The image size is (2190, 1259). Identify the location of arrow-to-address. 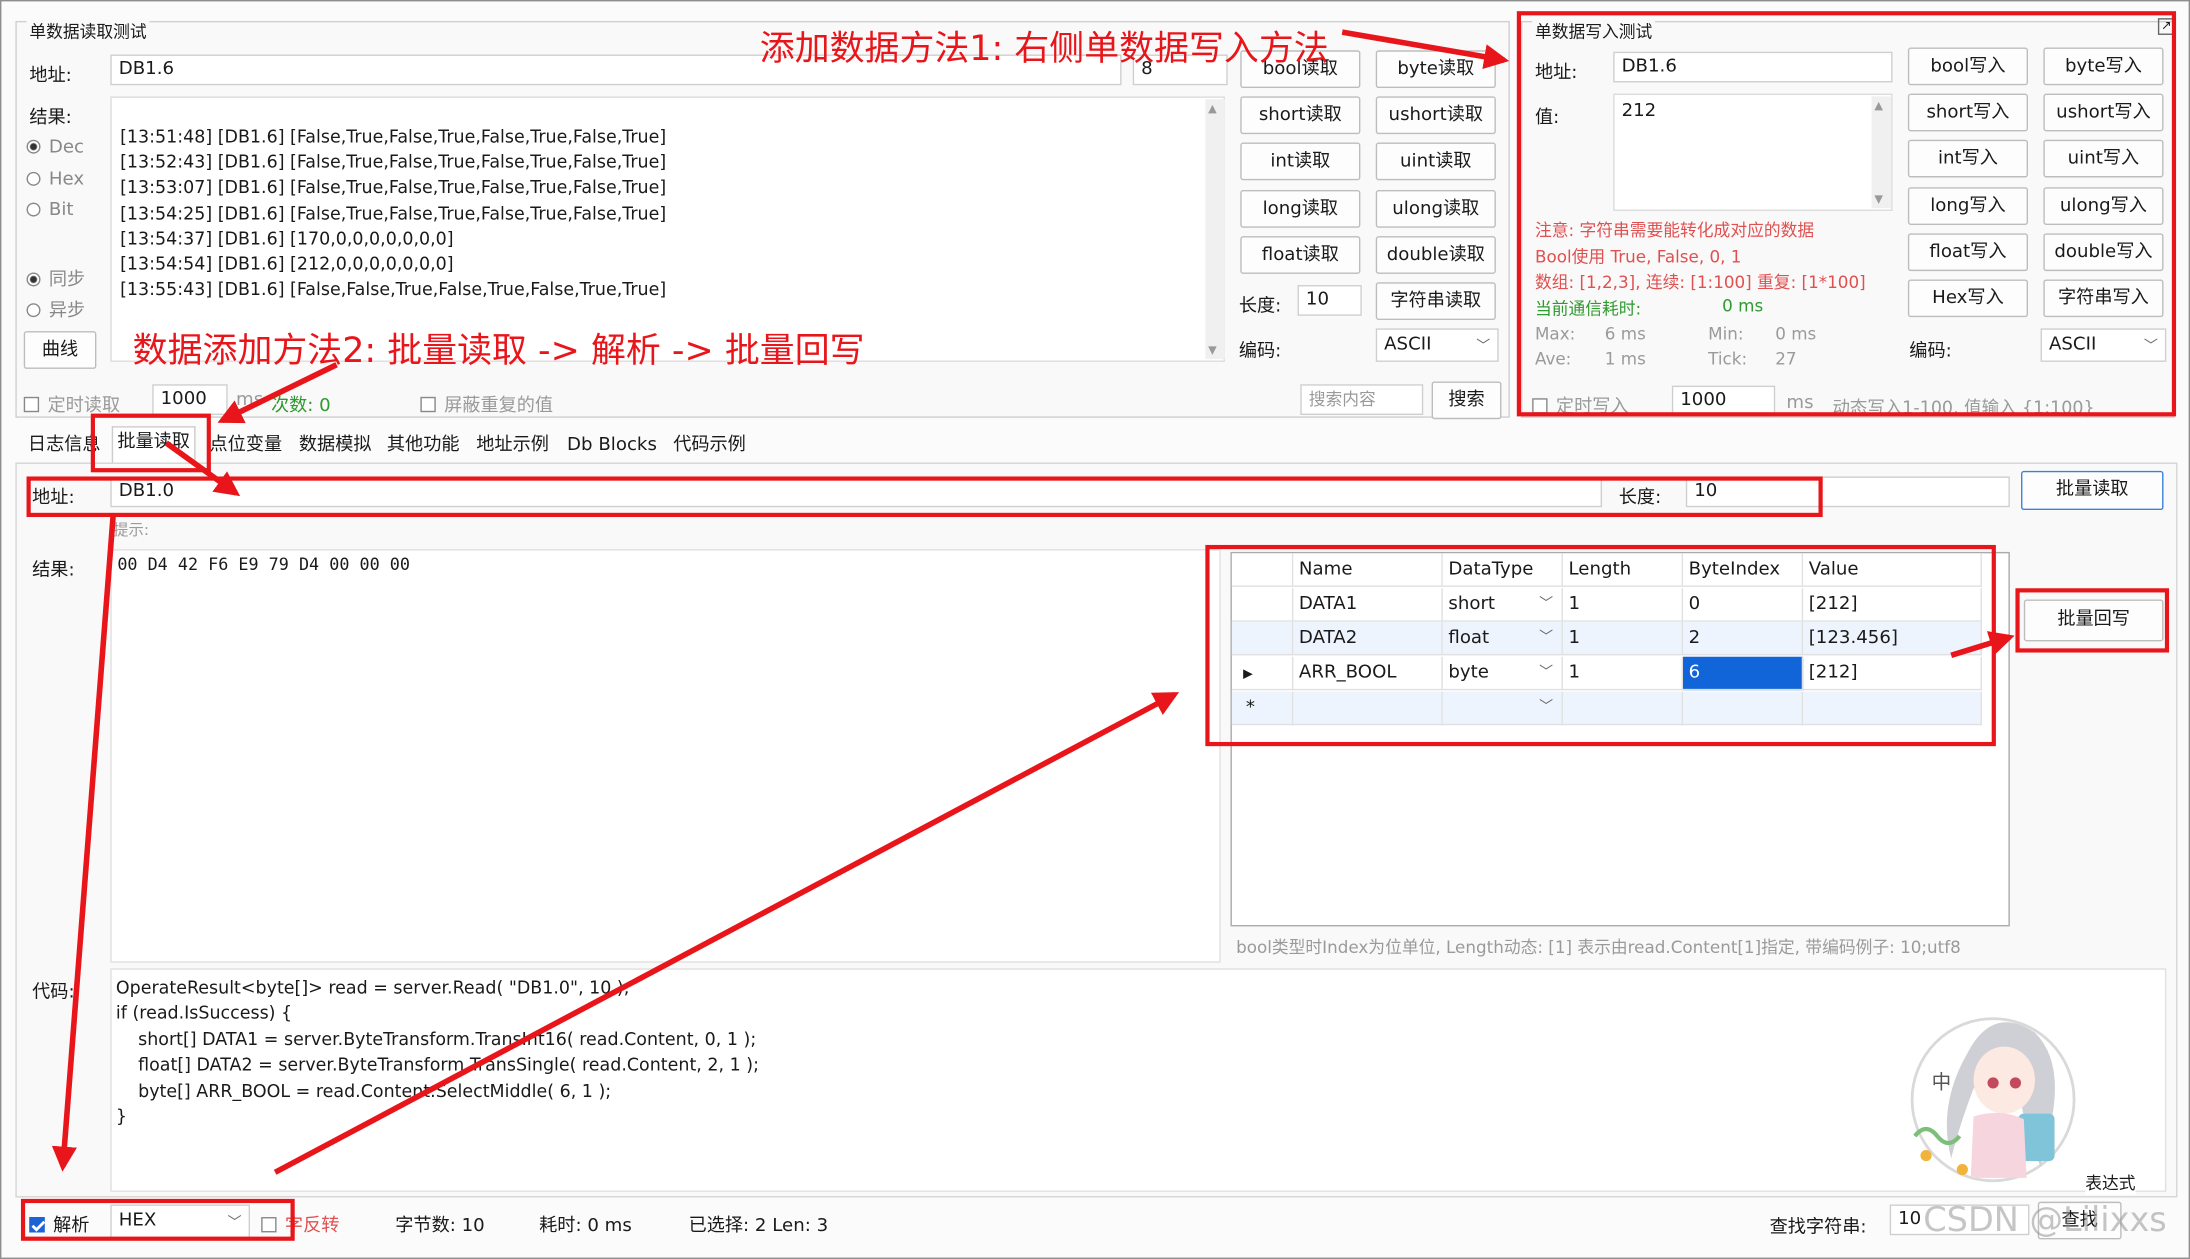
(202, 468).